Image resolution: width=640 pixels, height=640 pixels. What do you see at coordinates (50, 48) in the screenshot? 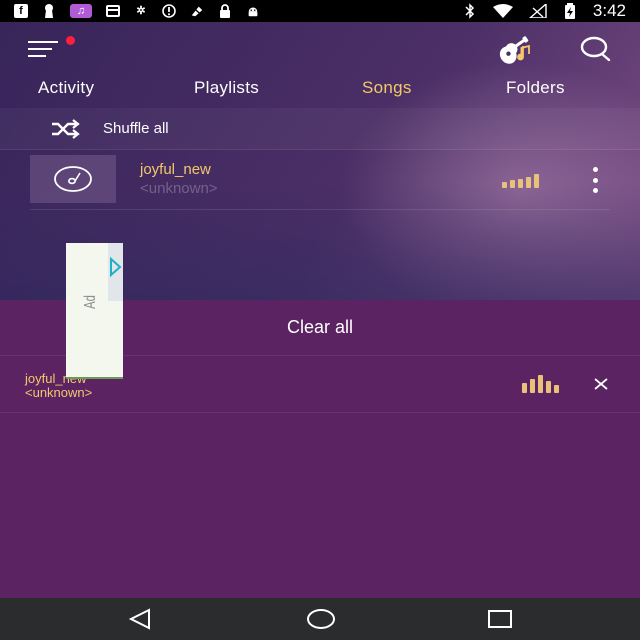
I see `hamburger-menu-icon` at bounding box center [50, 48].